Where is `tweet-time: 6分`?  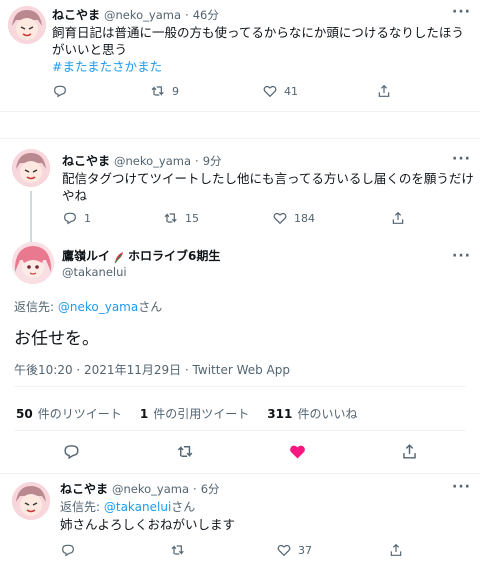
tweet-time: 6分 is located at coordinates (210, 489).